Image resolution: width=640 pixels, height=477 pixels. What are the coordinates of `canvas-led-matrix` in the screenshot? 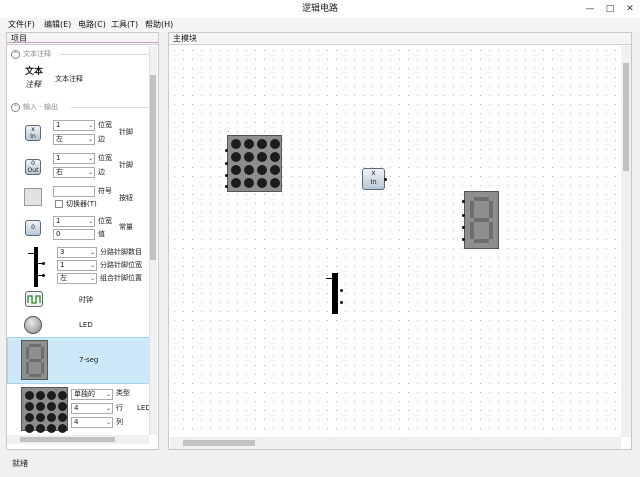 It's located at (254, 163).